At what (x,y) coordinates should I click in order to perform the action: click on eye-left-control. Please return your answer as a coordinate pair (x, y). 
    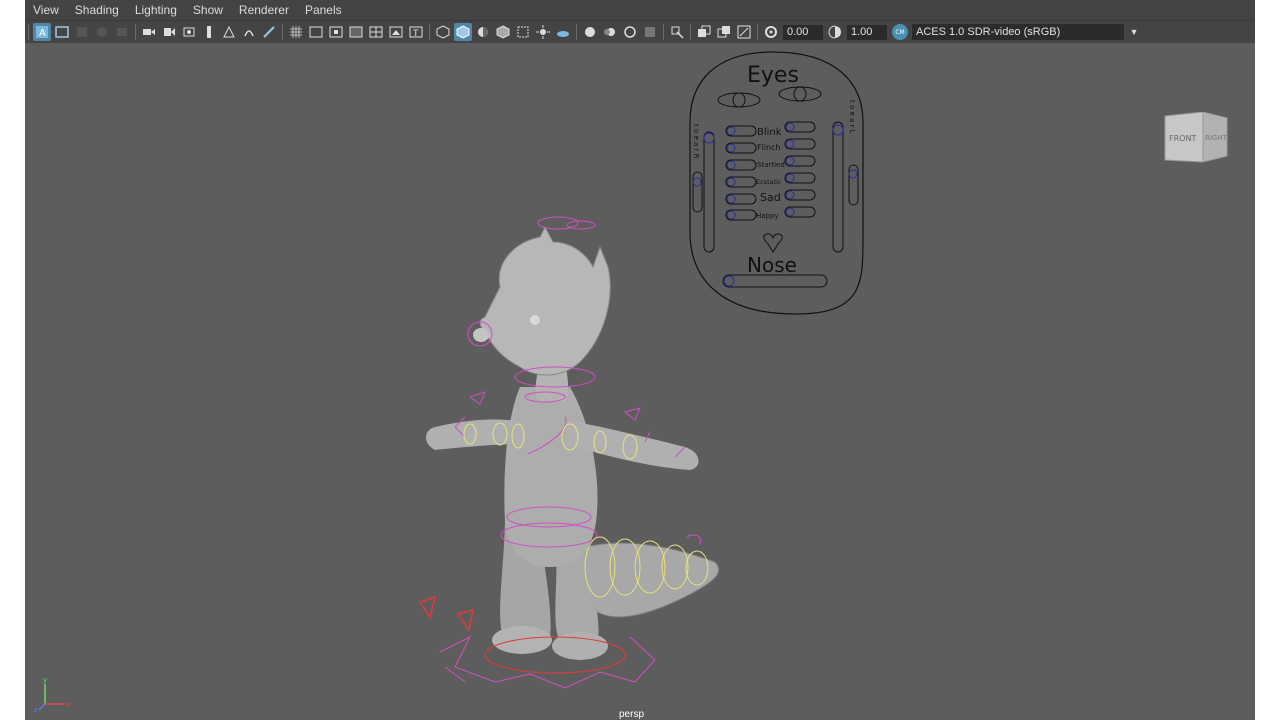
    Looking at the image, I should click on (739, 100).